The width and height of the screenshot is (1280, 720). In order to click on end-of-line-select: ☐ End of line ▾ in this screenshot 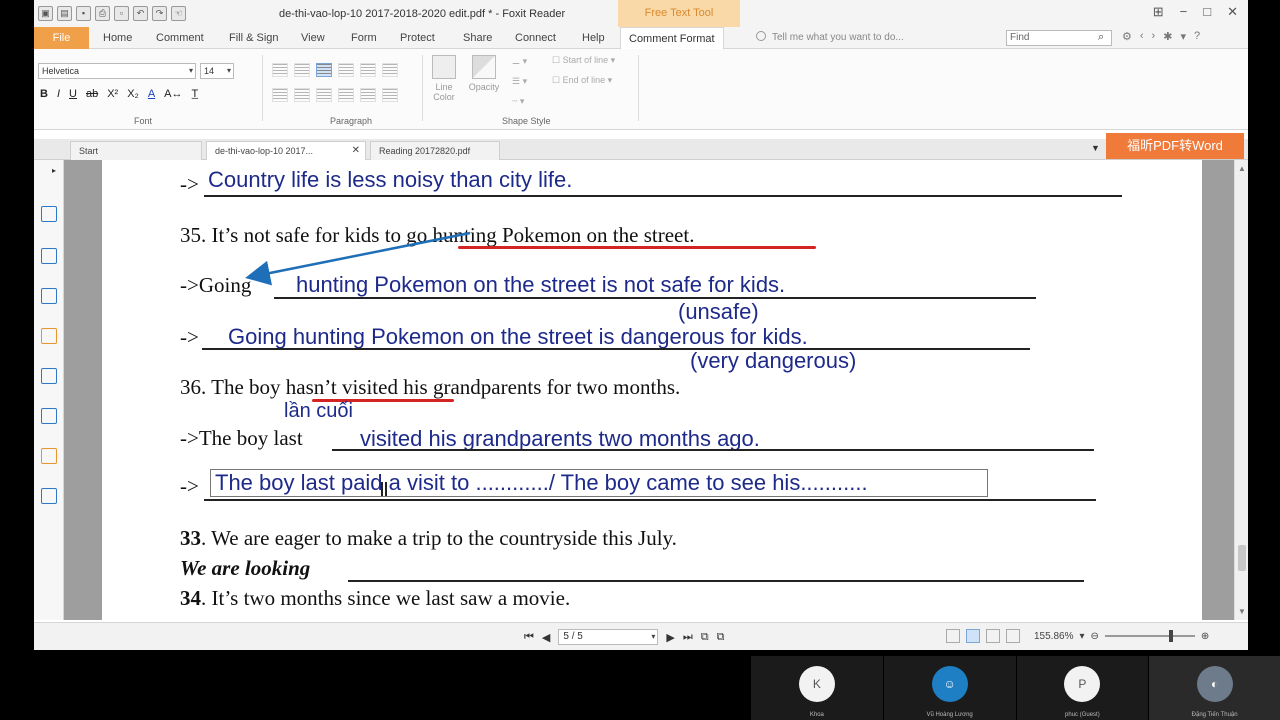, I will do `click(582, 80)`.